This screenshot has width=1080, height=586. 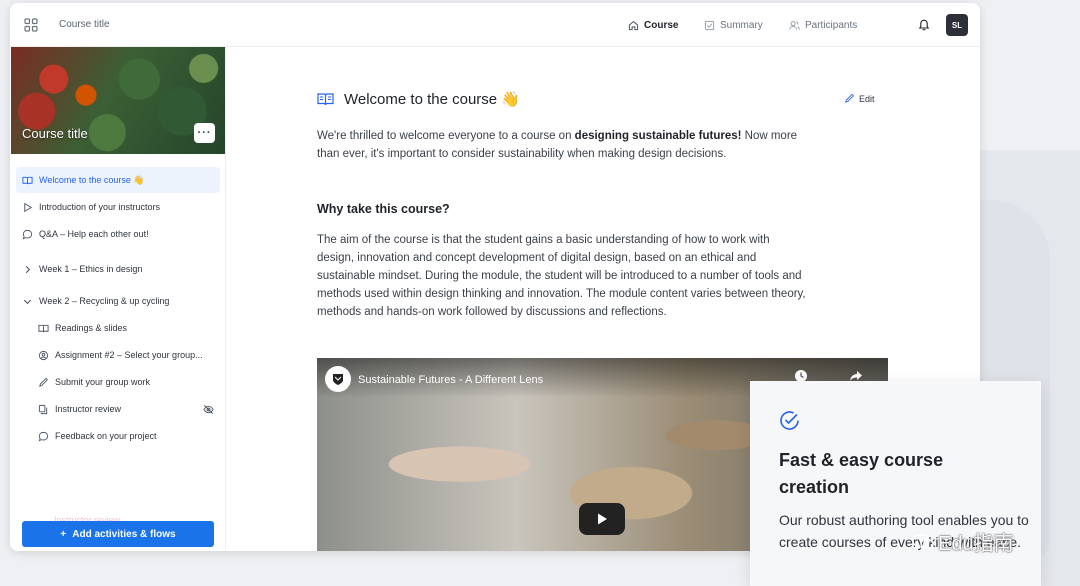 What do you see at coordinates (661, 25) in the screenshot?
I see `tab-course-label: Course` at bounding box center [661, 25].